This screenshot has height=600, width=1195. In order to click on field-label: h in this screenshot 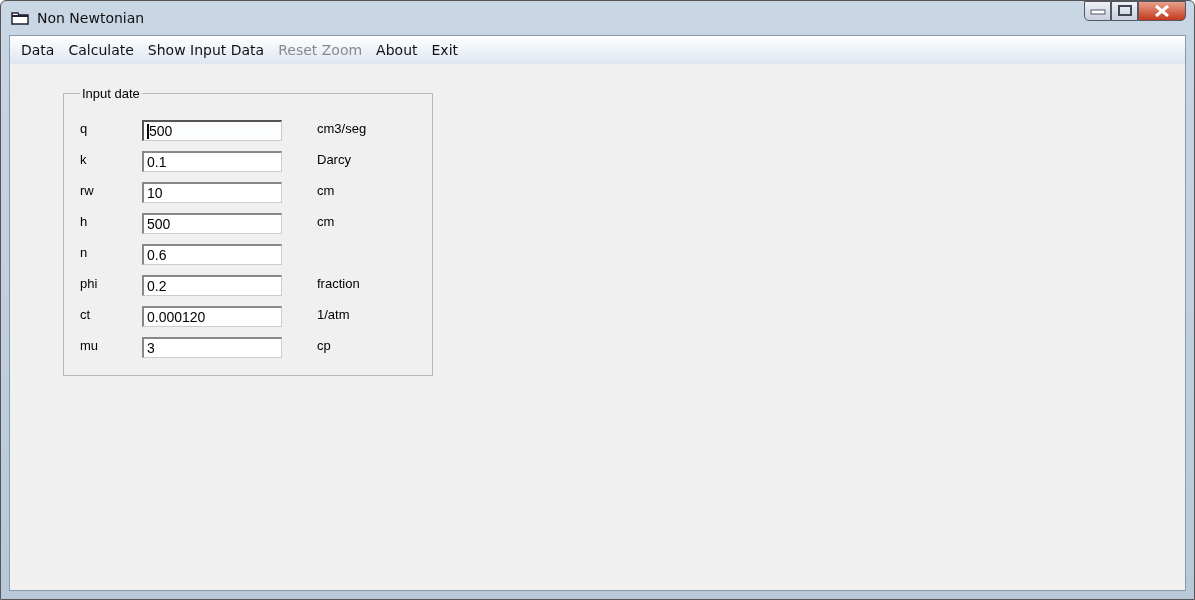, I will do `click(84, 221)`.